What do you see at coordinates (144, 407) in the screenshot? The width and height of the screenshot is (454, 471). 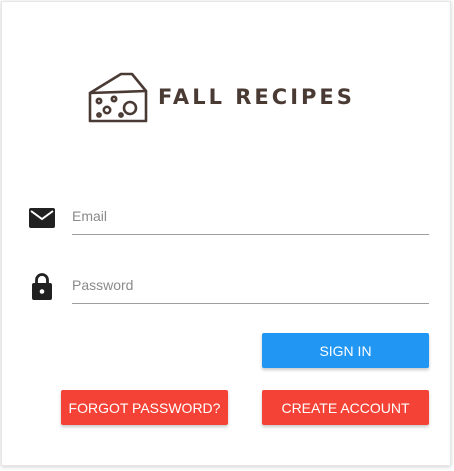 I see `forgot-password-button: FORGOT PASSWORD?` at bounding box center [144, 407].